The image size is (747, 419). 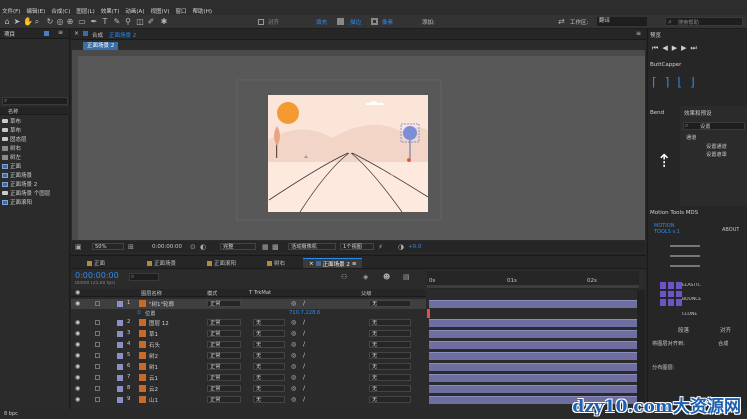 What do you see at coordinates (153, 334) in the screenshot?
I see `layer-name: 草1` at bounding box center [153, 334].